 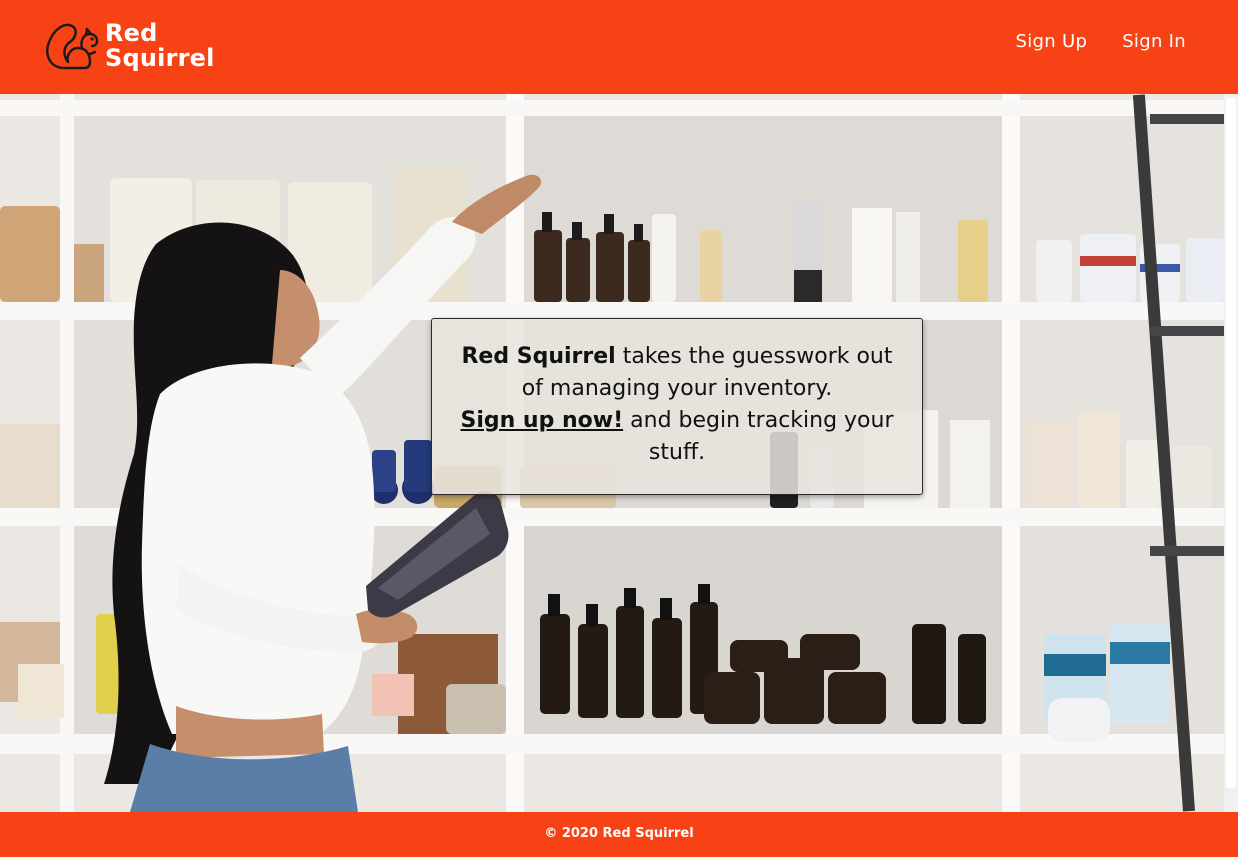 I want to click on page-scrollbar-thumb, so click(x=1231, y=443).